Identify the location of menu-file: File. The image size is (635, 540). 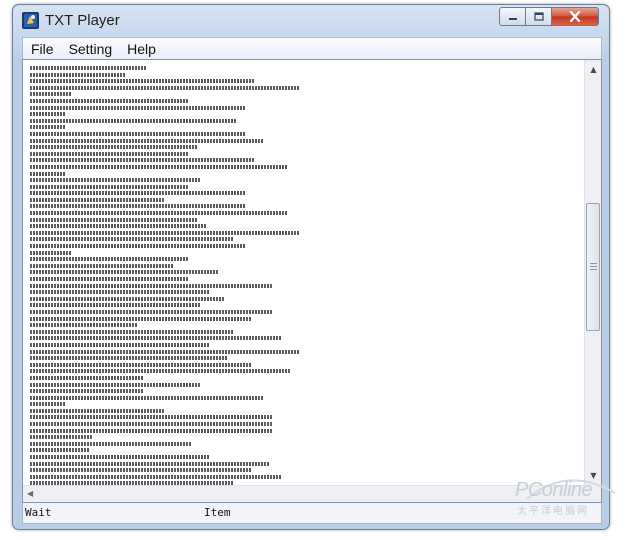
(42, 49).